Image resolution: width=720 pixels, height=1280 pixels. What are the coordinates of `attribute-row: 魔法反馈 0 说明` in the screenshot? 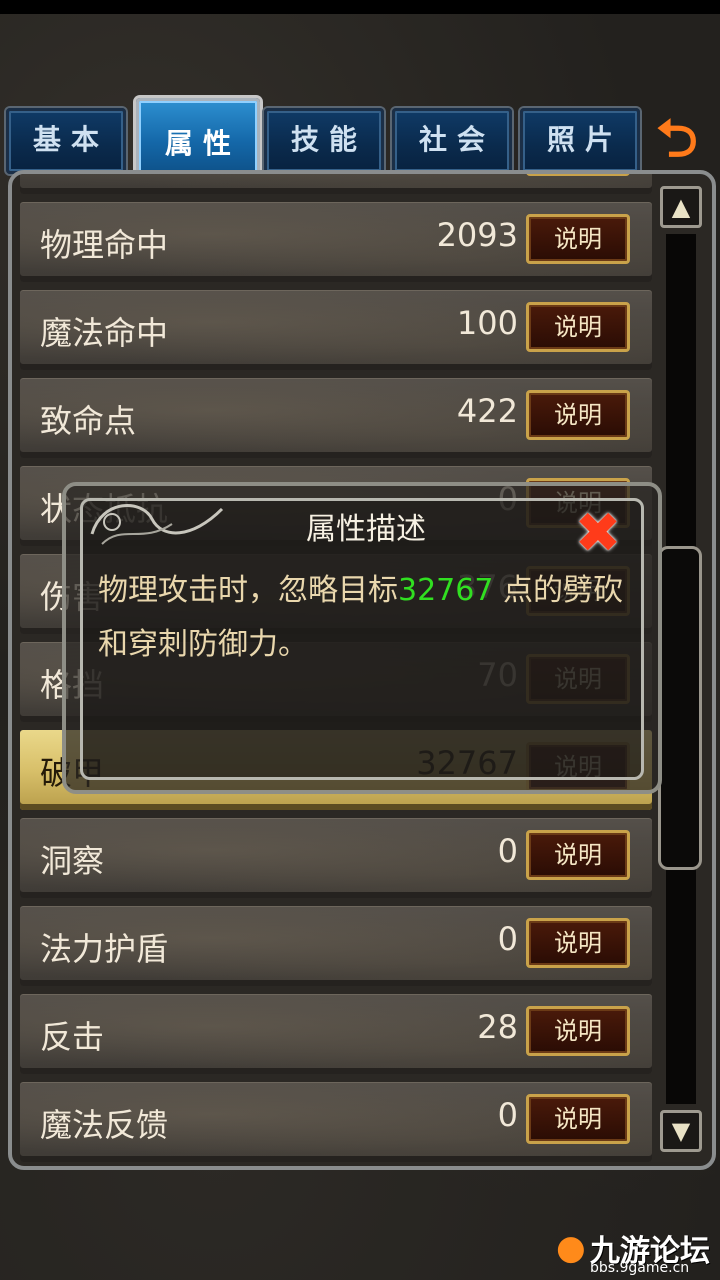 It's located at (336, 1122).